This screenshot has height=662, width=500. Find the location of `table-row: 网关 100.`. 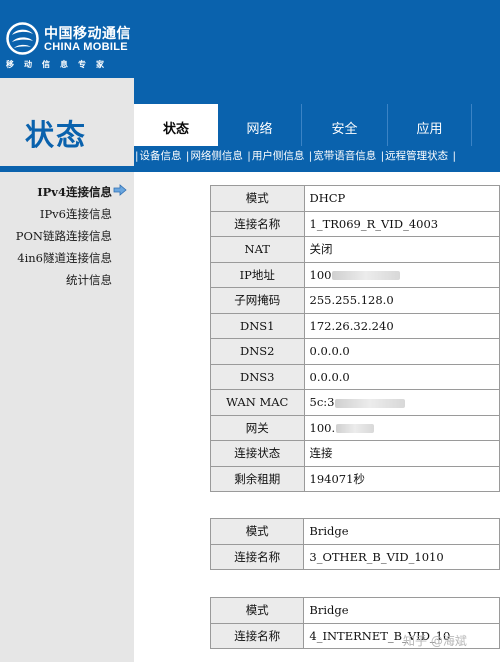

table-row: 网关 100. is located at coordinates (355, 427).